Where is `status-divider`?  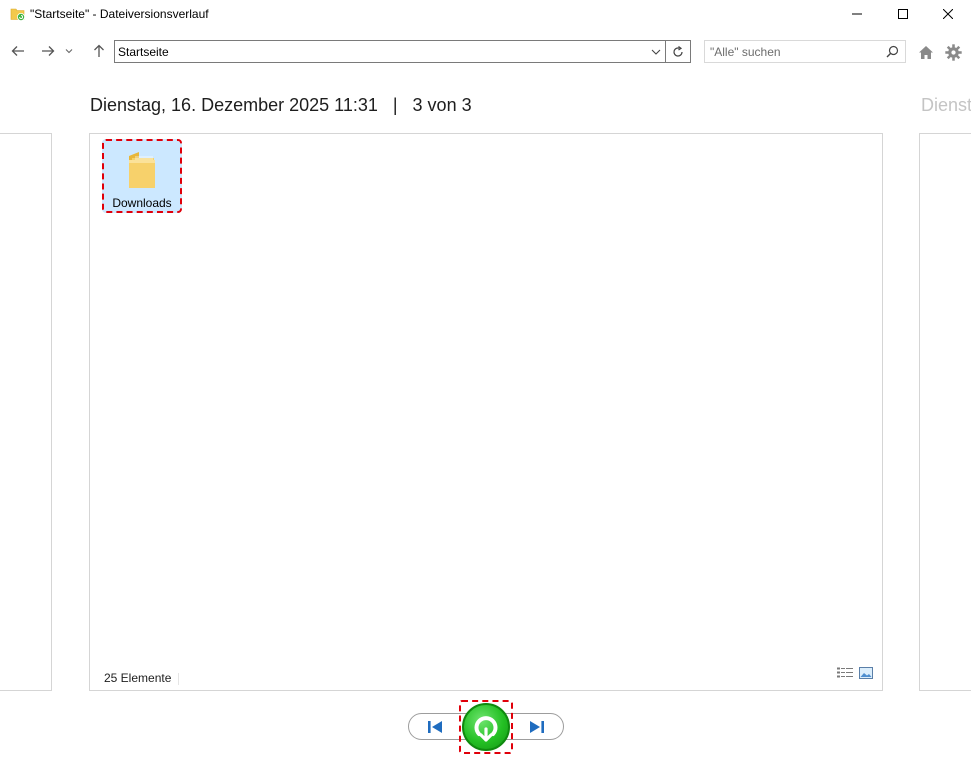 status-divider is located at coordinates (178, 679).